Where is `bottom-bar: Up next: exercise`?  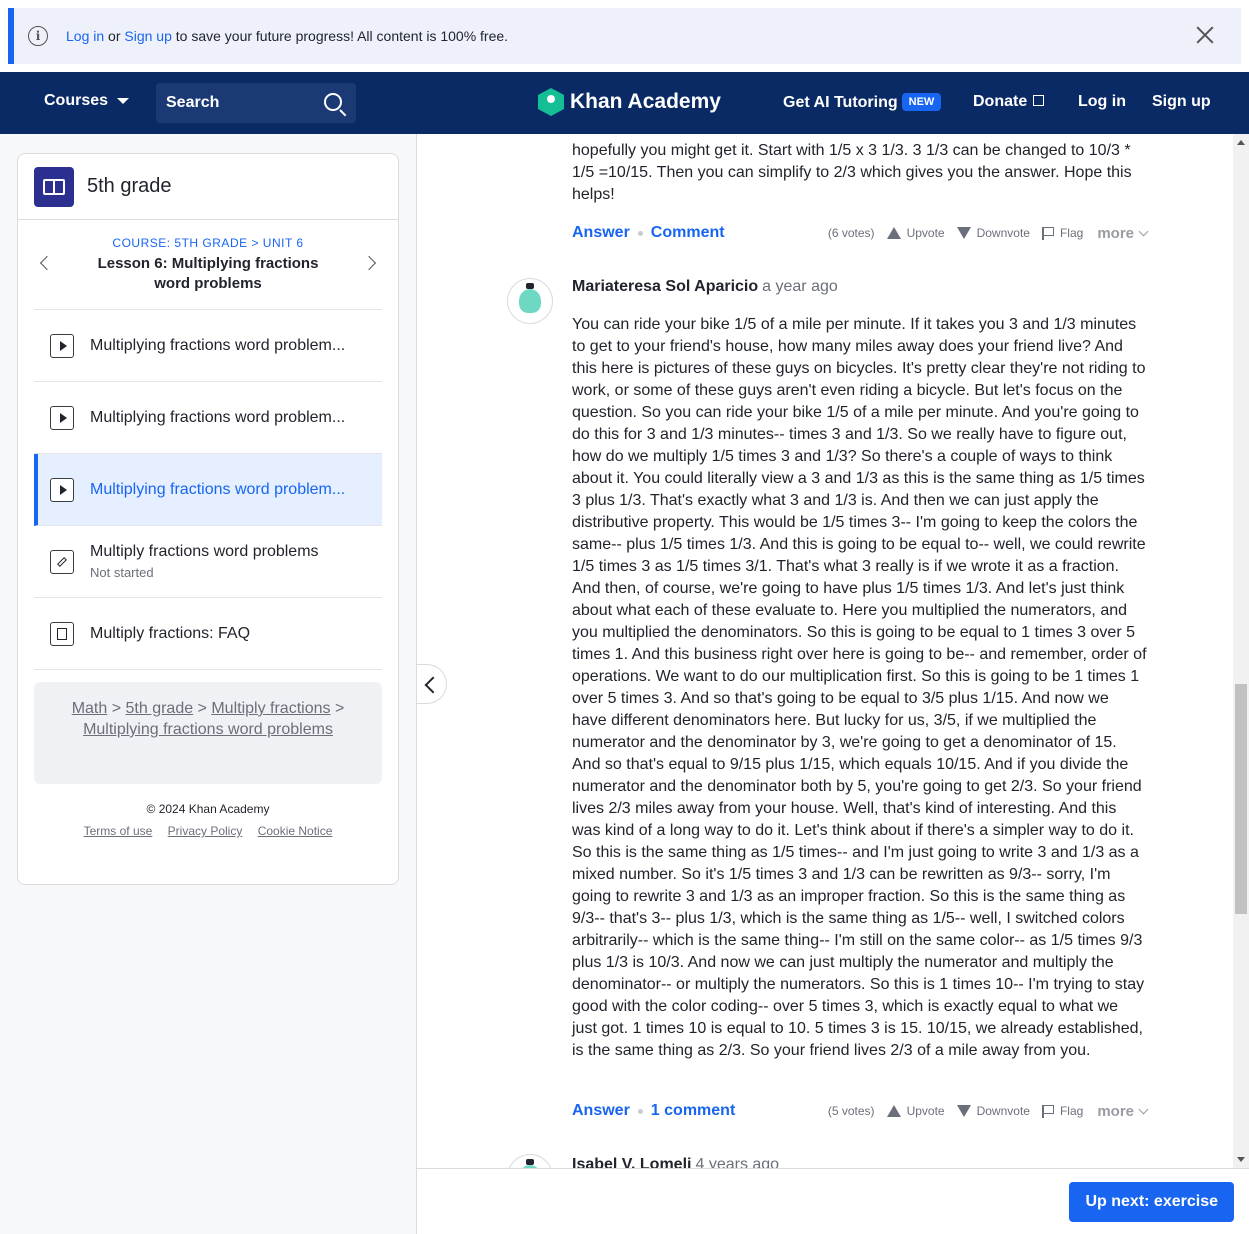
bottom-bar: Up next: exercise is located at coordinates (833, 1201).